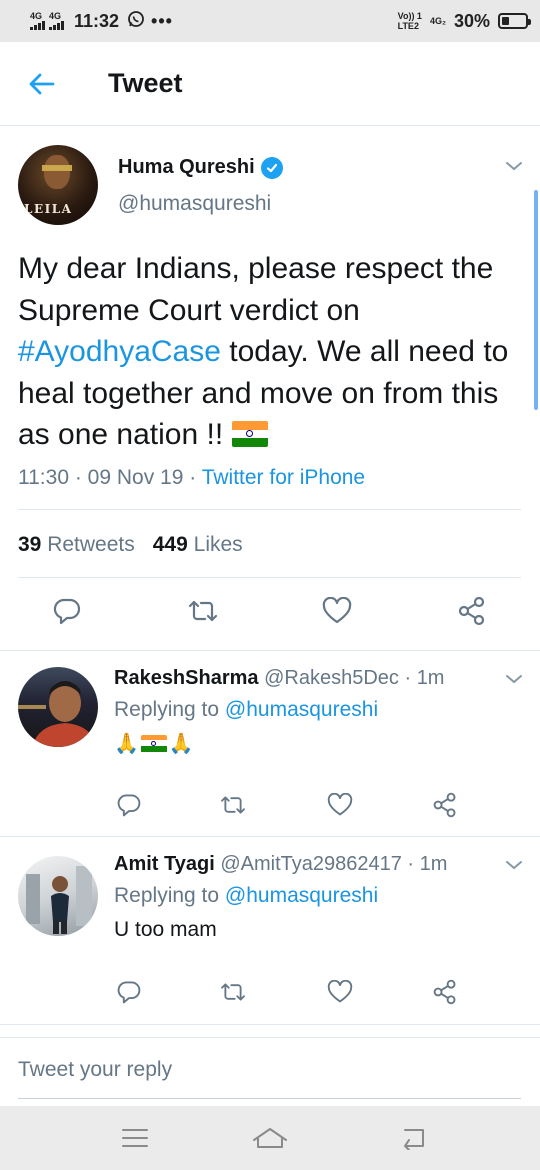 Image resolution: width=540 pixels, height=1170 pixels. I want to click on reply-author-handle: @Rakesh5Dec, so click(331, 678).